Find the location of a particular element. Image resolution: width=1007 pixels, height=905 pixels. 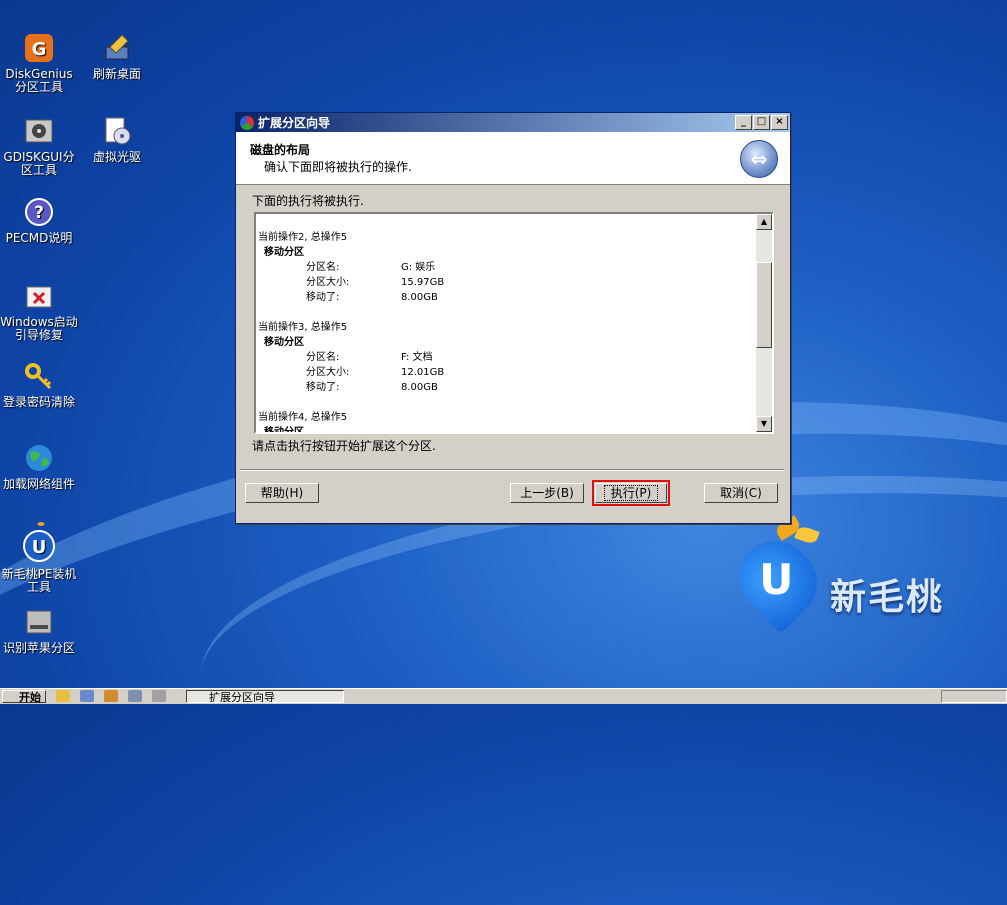

footer-instruction: 请点击执行按钮开始扩展这个分区. is located at coordinates (344, 446).